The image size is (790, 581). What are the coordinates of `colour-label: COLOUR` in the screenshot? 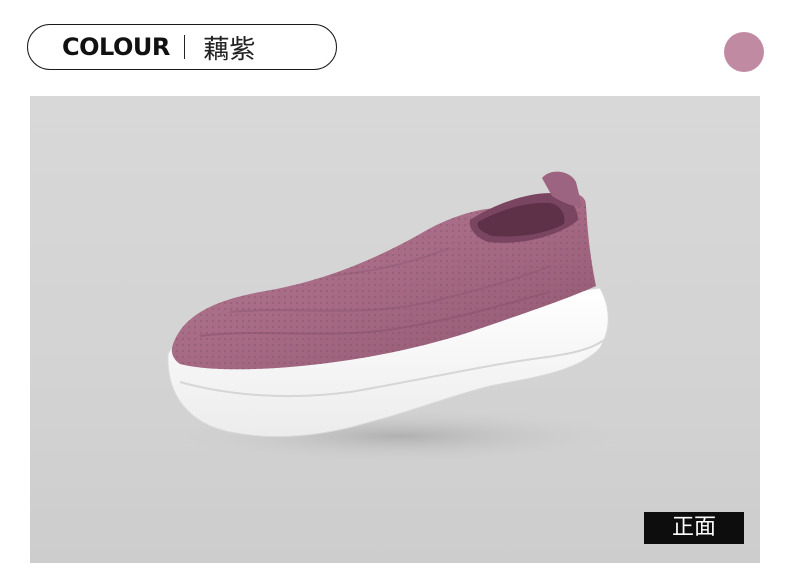 It's located at (116, 47).